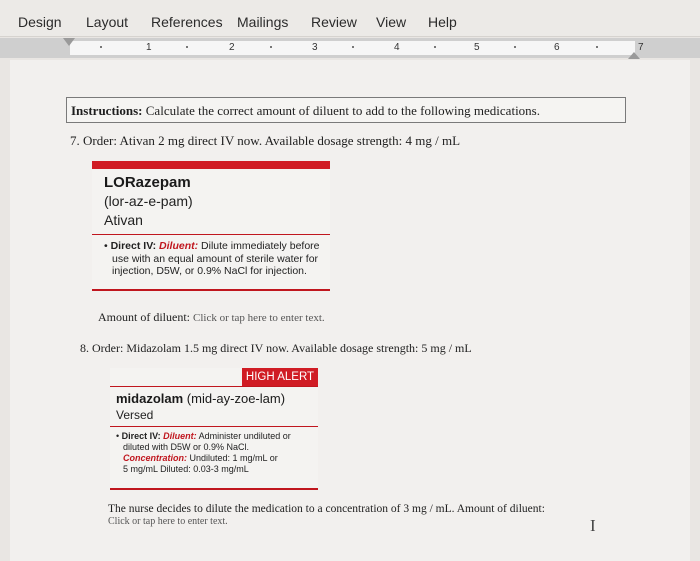 The width and height of the screenshot is (700, 561). I want to click on amount-label: Amount of diluent:, so click(145, 317).